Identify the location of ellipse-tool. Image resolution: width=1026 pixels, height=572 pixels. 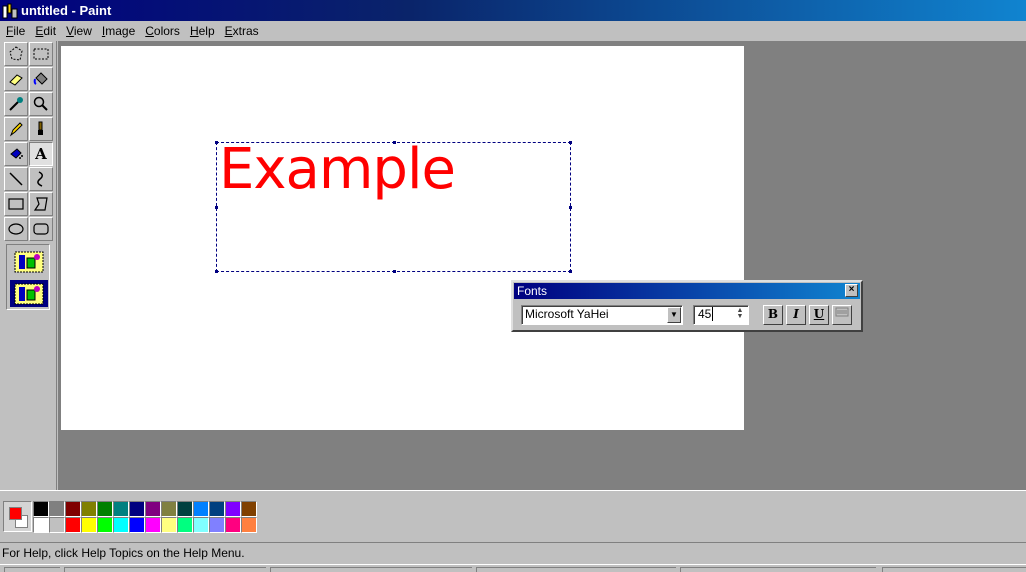
(16, 229).